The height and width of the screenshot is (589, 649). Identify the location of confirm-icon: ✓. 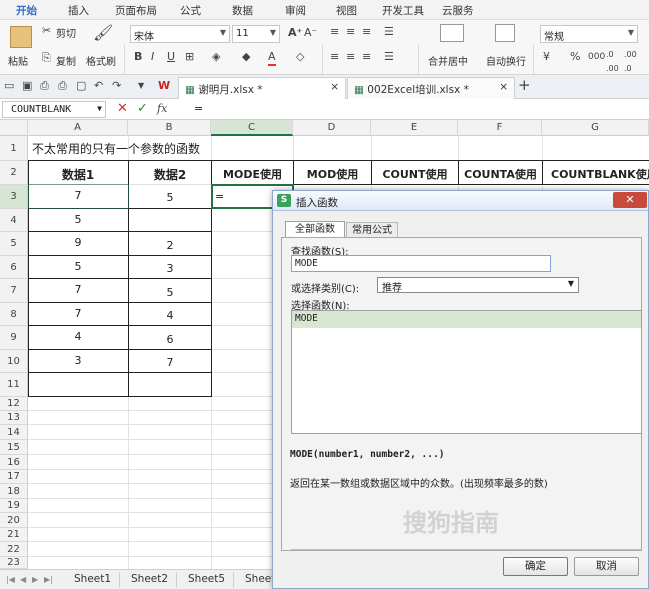
(142, 109).